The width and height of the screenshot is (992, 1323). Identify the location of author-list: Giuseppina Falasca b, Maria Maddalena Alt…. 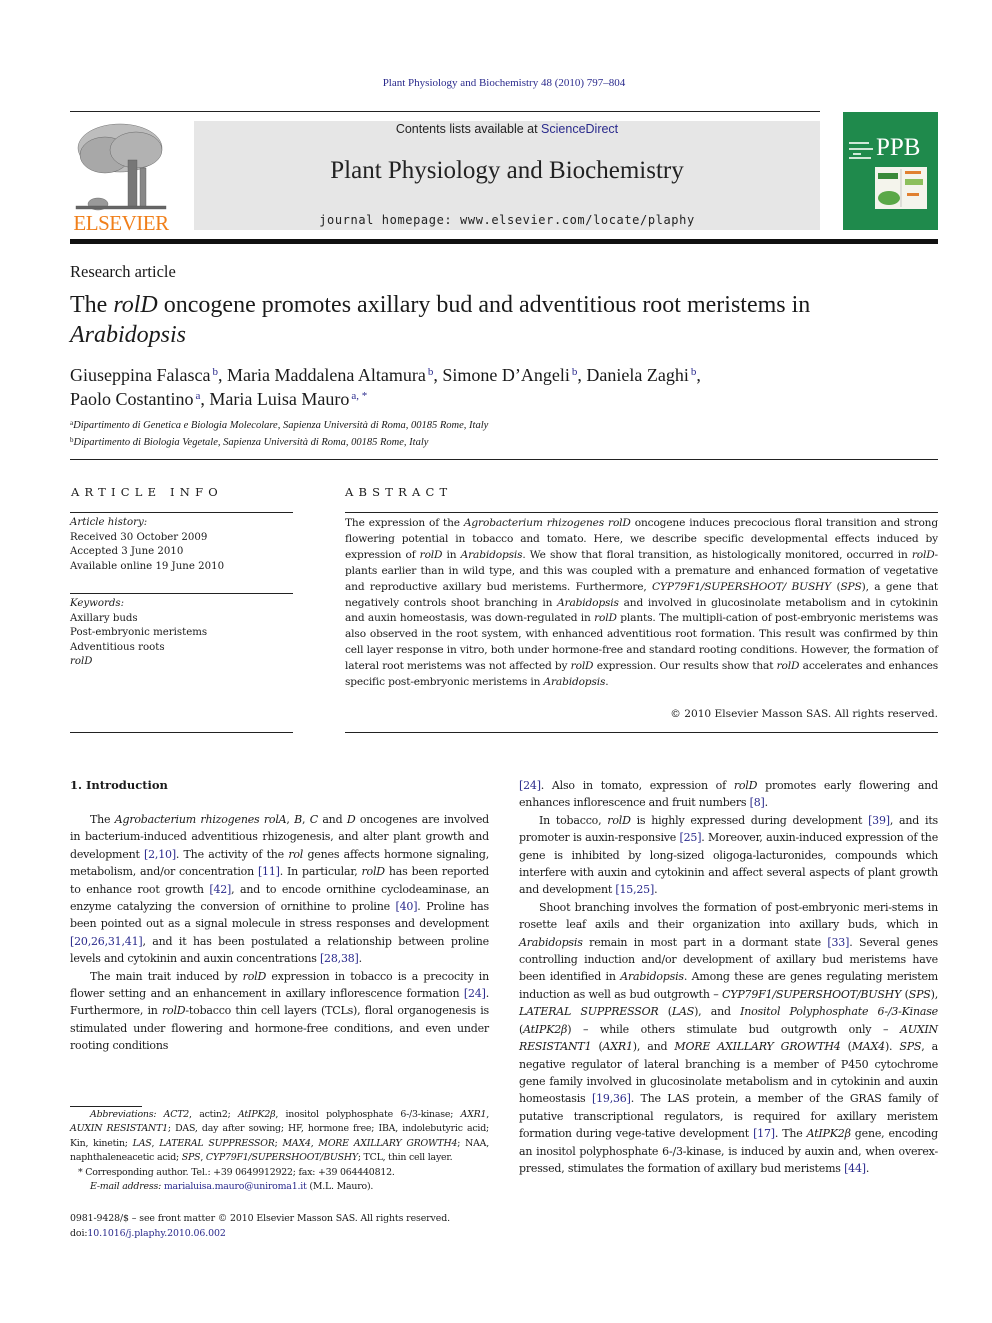
(460, 386).